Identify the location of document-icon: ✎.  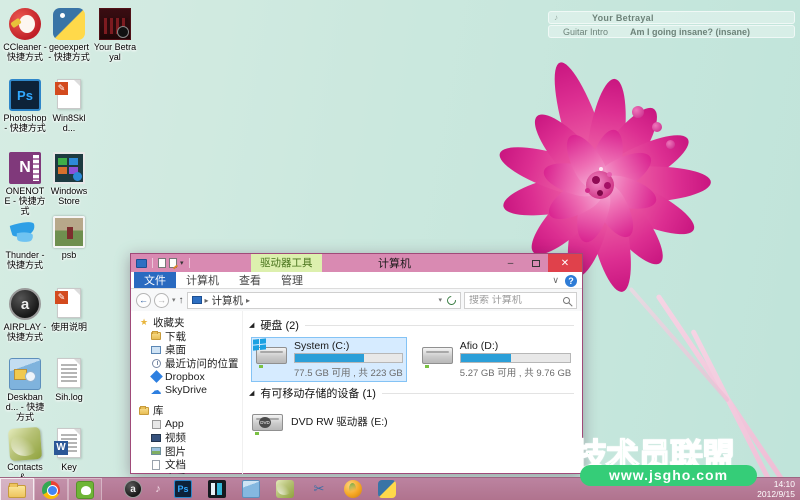
(69, 95).